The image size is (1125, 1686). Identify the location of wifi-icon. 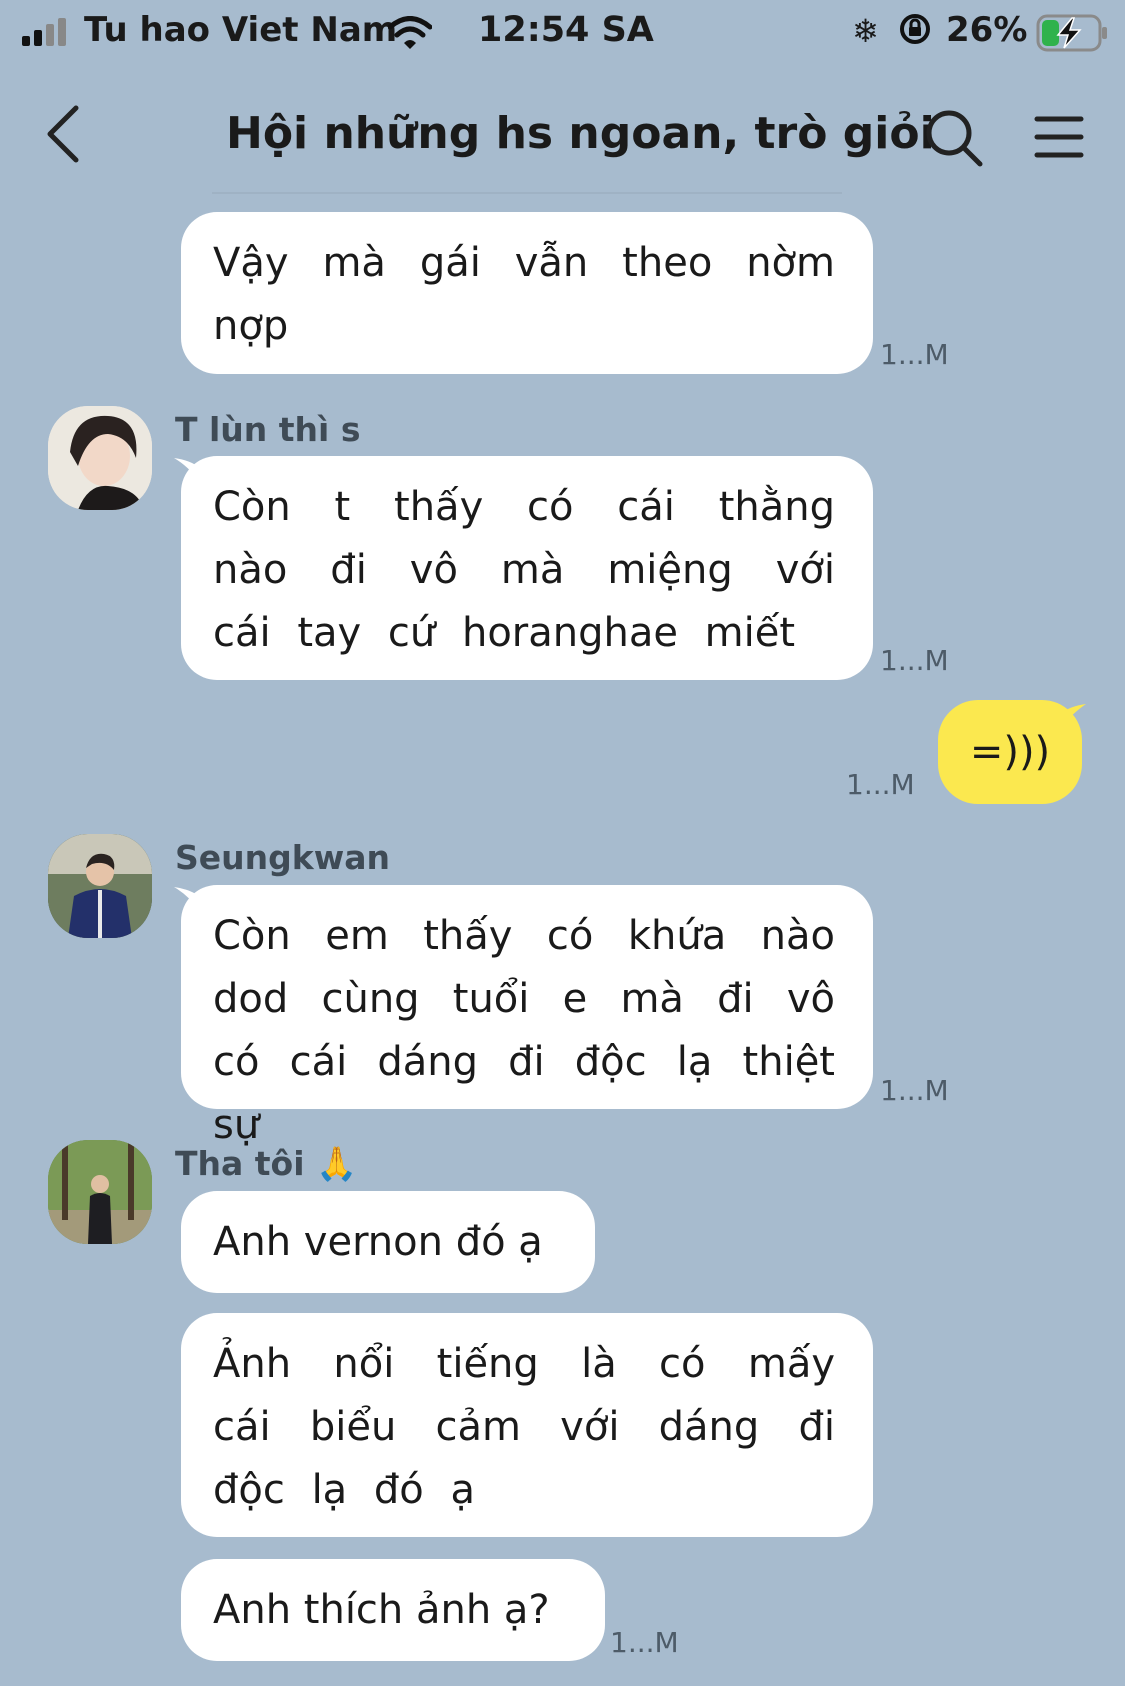
(410, 32).